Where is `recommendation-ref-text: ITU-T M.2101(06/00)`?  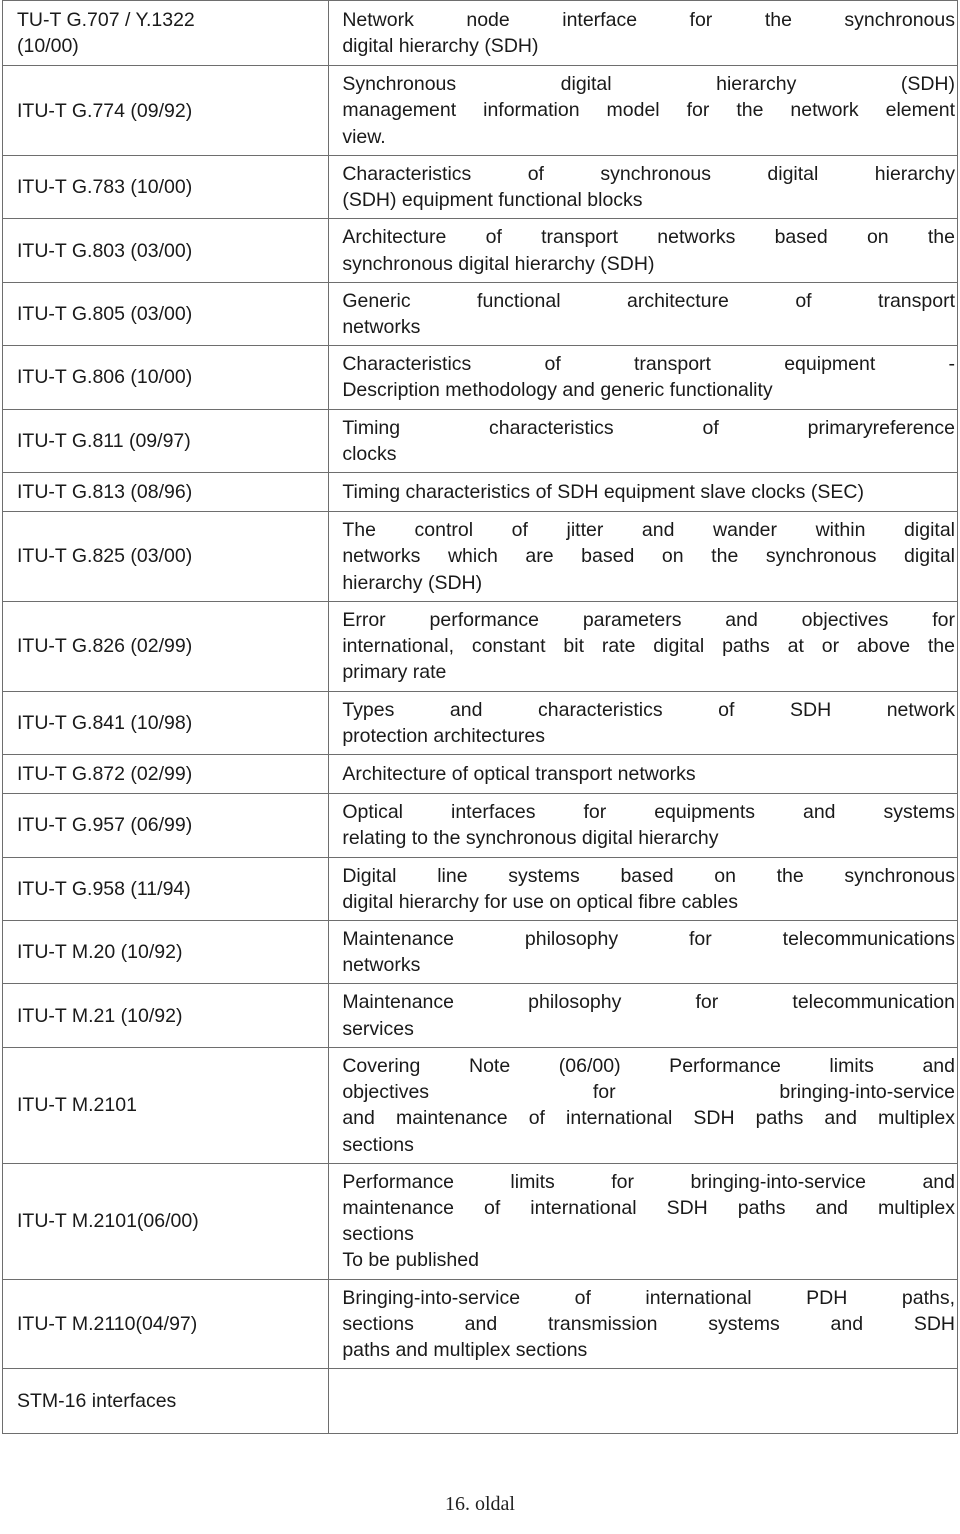 recommendation-ref-text: ITU-T M.2101(06/00) is located at coordinates (165, 1221).